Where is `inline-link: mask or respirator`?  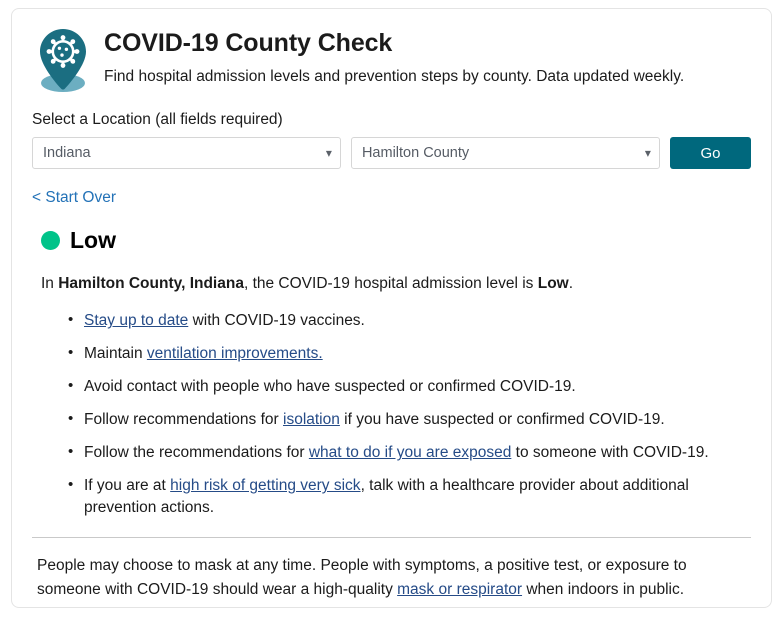
inline-link: mask or respirator is located at coordinates (459, 589).